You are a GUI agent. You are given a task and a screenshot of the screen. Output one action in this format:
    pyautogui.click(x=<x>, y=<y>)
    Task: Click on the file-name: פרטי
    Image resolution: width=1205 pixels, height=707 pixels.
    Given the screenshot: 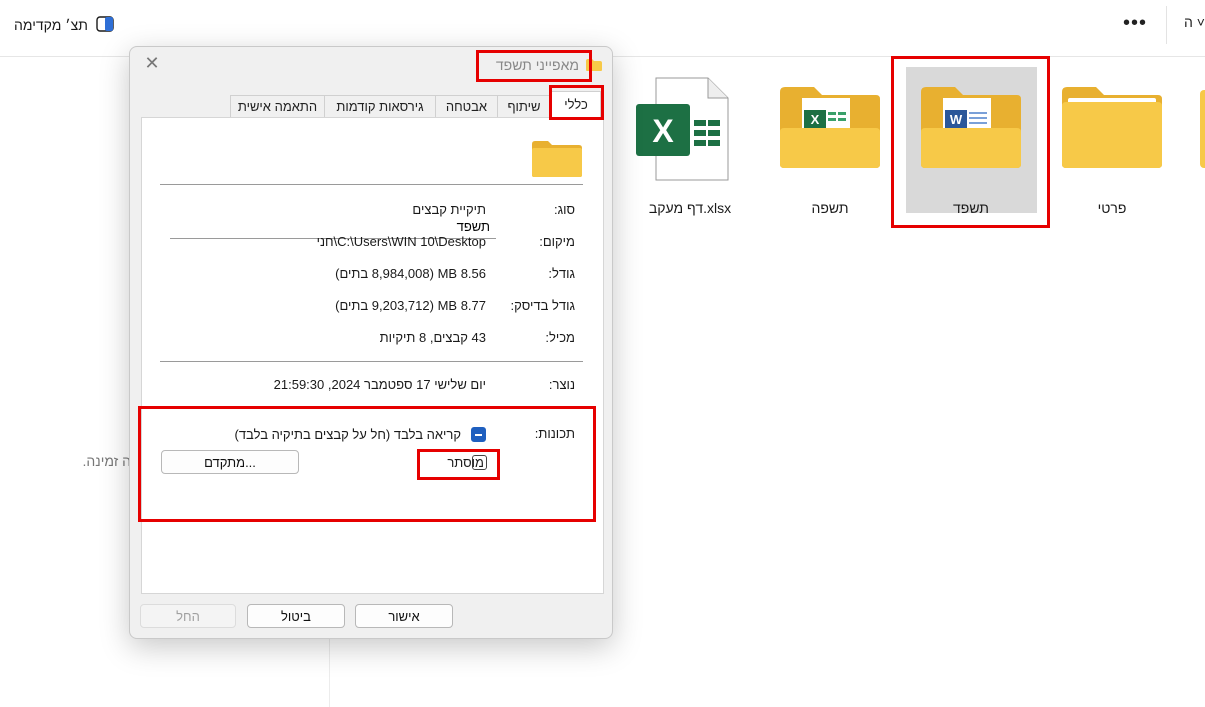 What is the action you would take?
    pyautogui.click(x=1112, y=208)
    